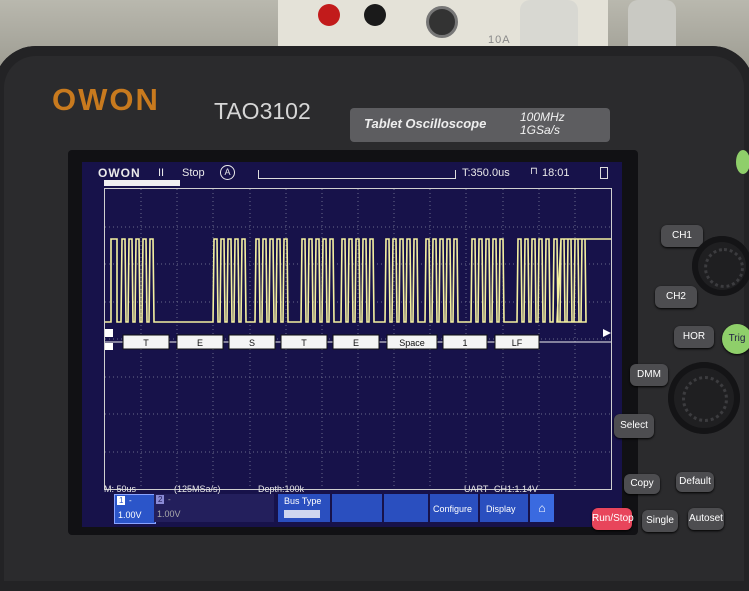 This screenshot has height=591, width=749. I want to click on bus-type-label: Bus Type, so click(303, 501).